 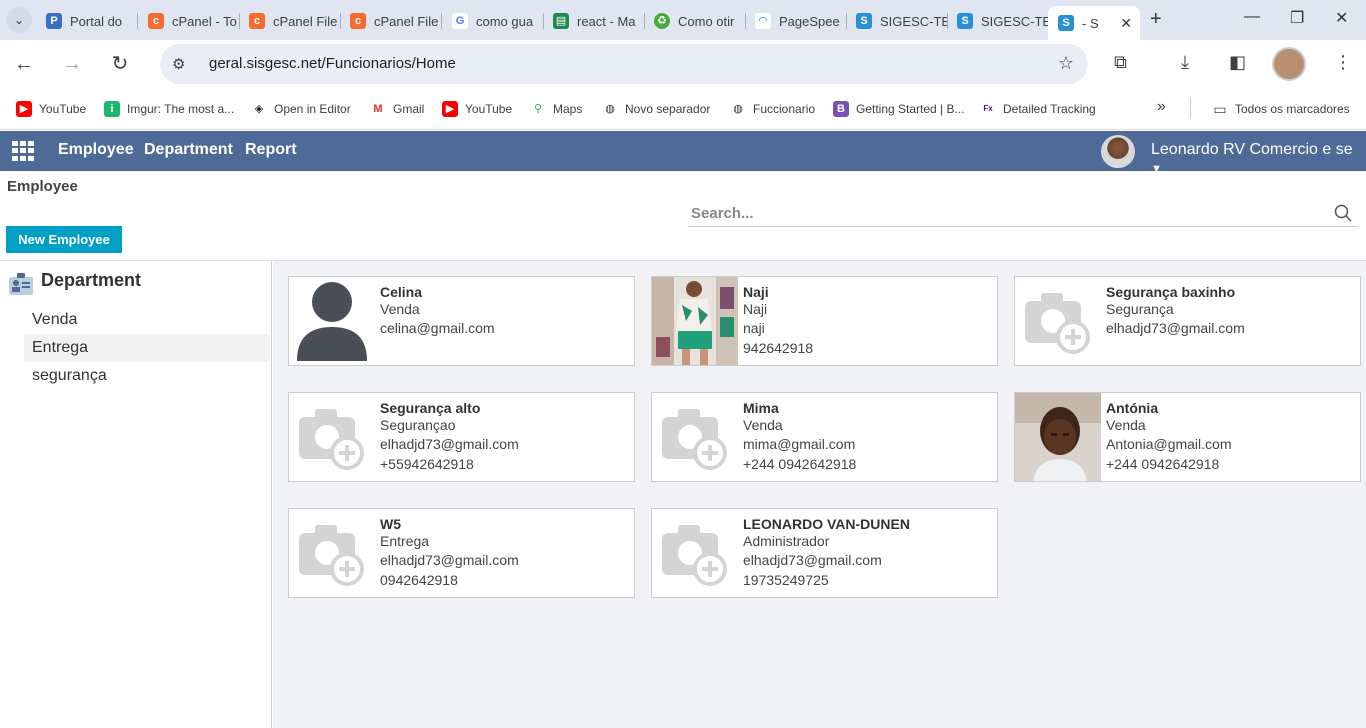 What do you see at coordinates (409, 109) in the screenshot?
I see `bookmark-label: Gmail` at bounding box center [409, 109].